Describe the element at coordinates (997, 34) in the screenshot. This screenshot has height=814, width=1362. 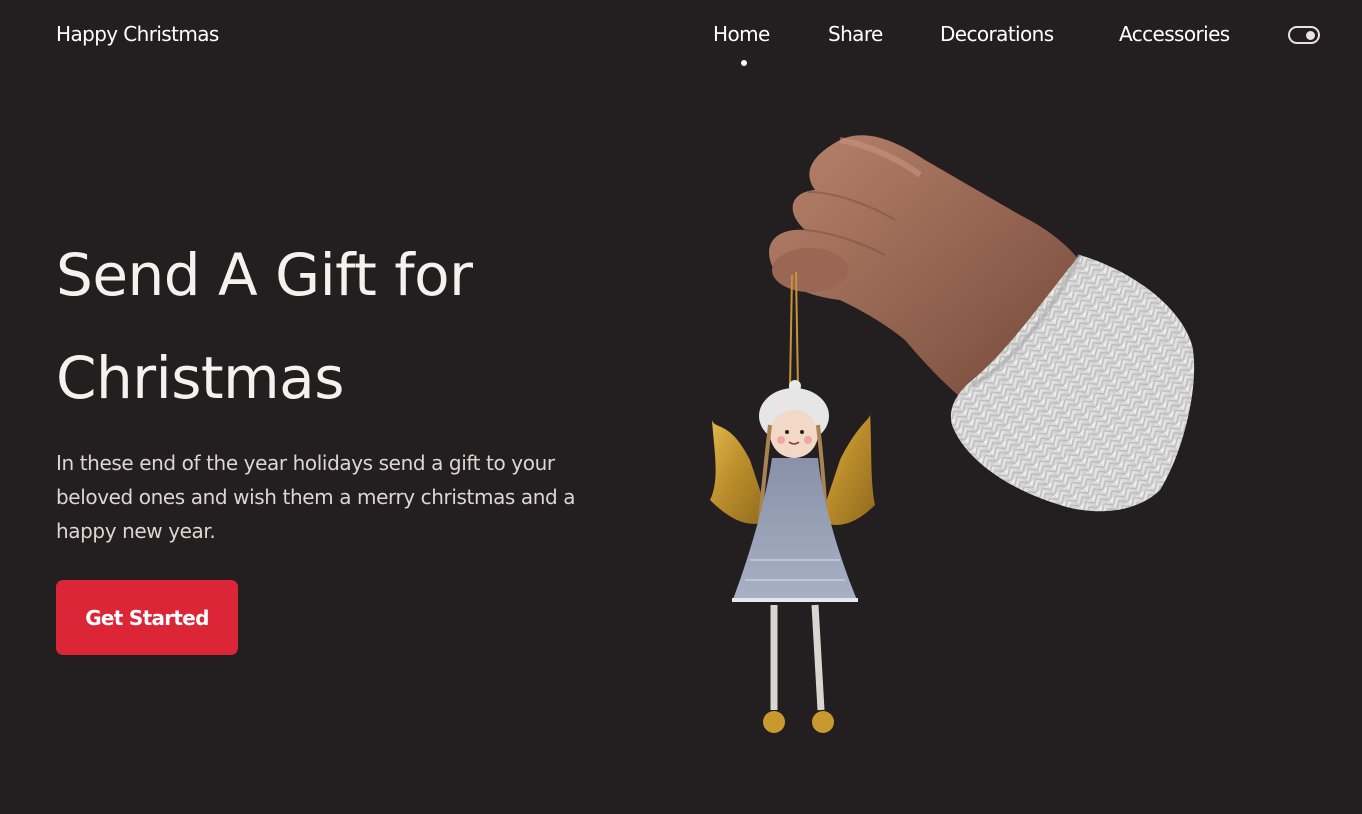
I see `nav-decorations: Decorations` at that location.